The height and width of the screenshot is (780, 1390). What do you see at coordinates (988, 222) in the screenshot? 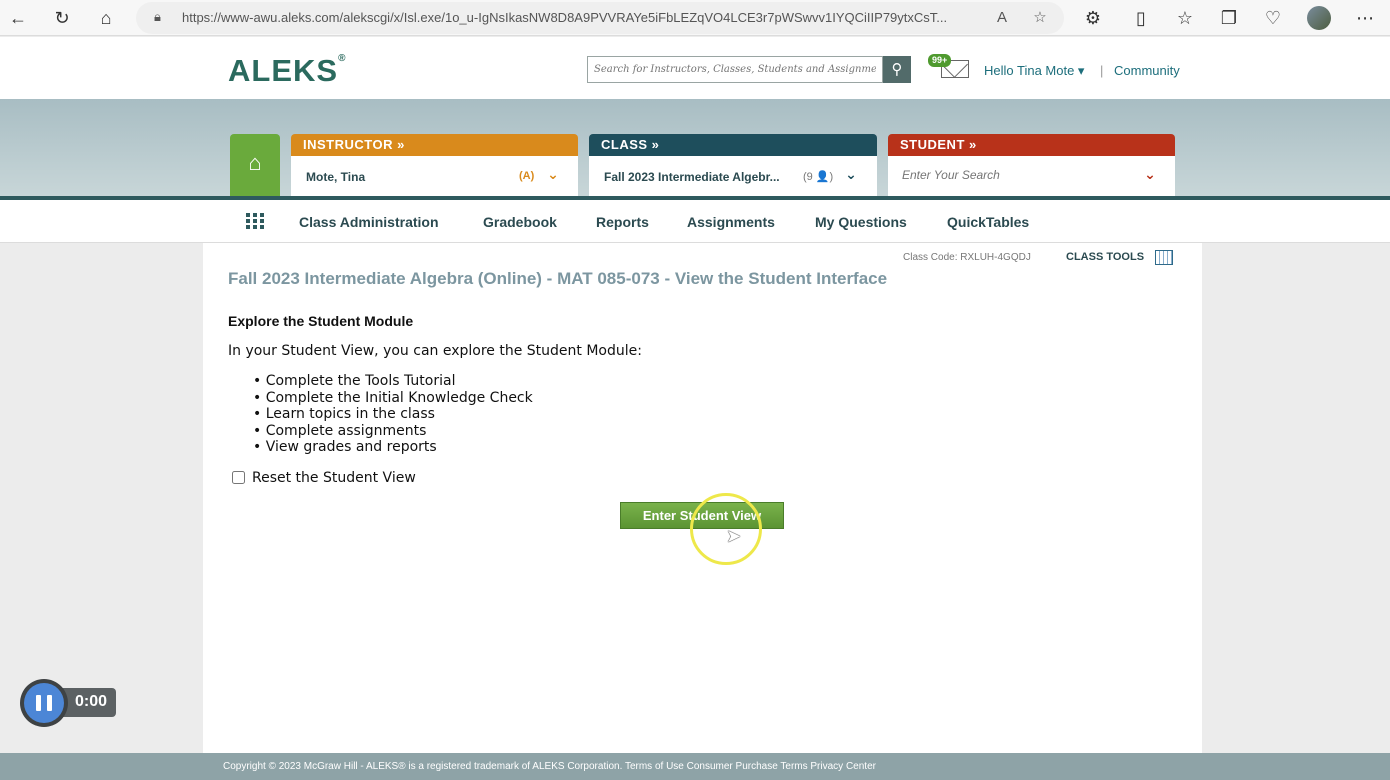
I see `nav-quicktables: QuickTables` at bounding box center [988, 222].